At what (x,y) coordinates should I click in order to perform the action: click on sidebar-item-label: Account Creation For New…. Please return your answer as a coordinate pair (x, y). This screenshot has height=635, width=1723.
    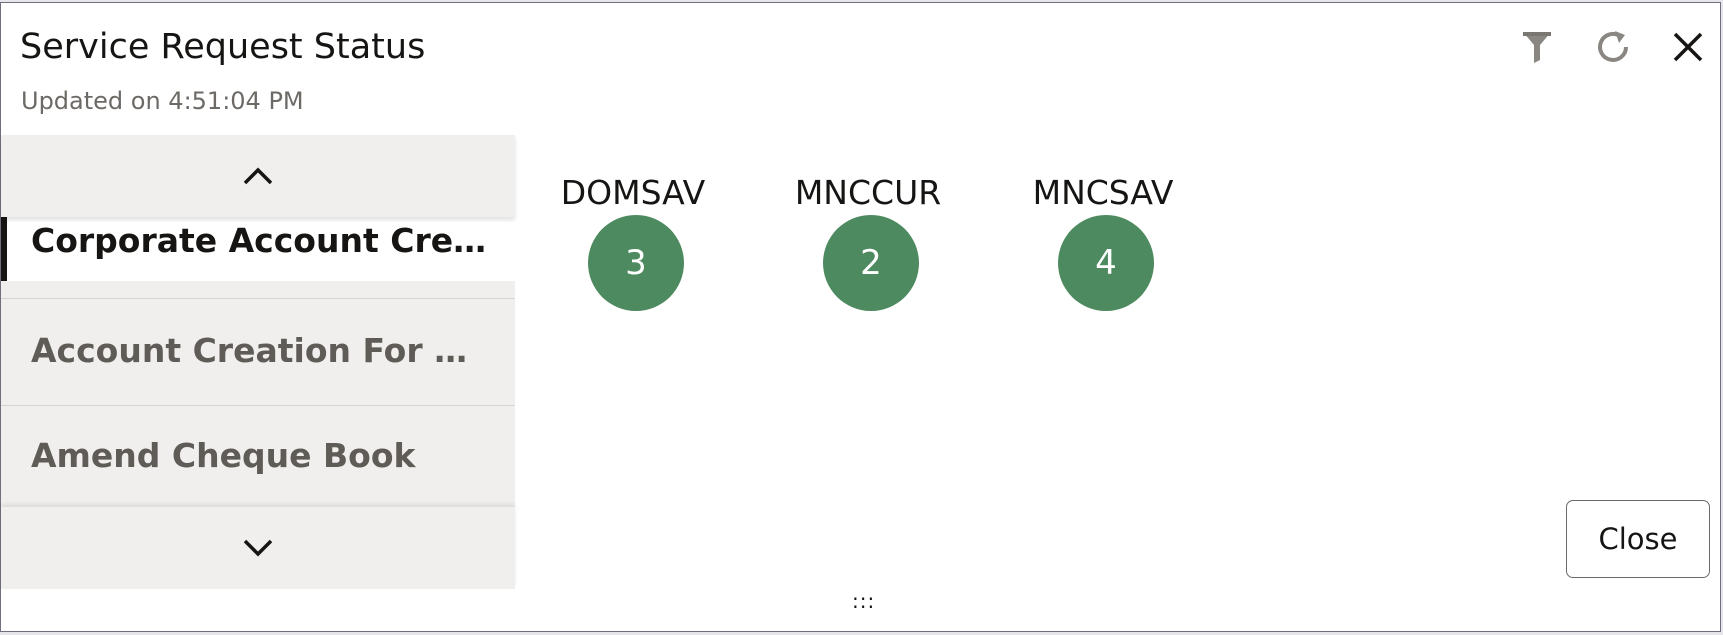
    Looking at the image, I should click on (273, 350).